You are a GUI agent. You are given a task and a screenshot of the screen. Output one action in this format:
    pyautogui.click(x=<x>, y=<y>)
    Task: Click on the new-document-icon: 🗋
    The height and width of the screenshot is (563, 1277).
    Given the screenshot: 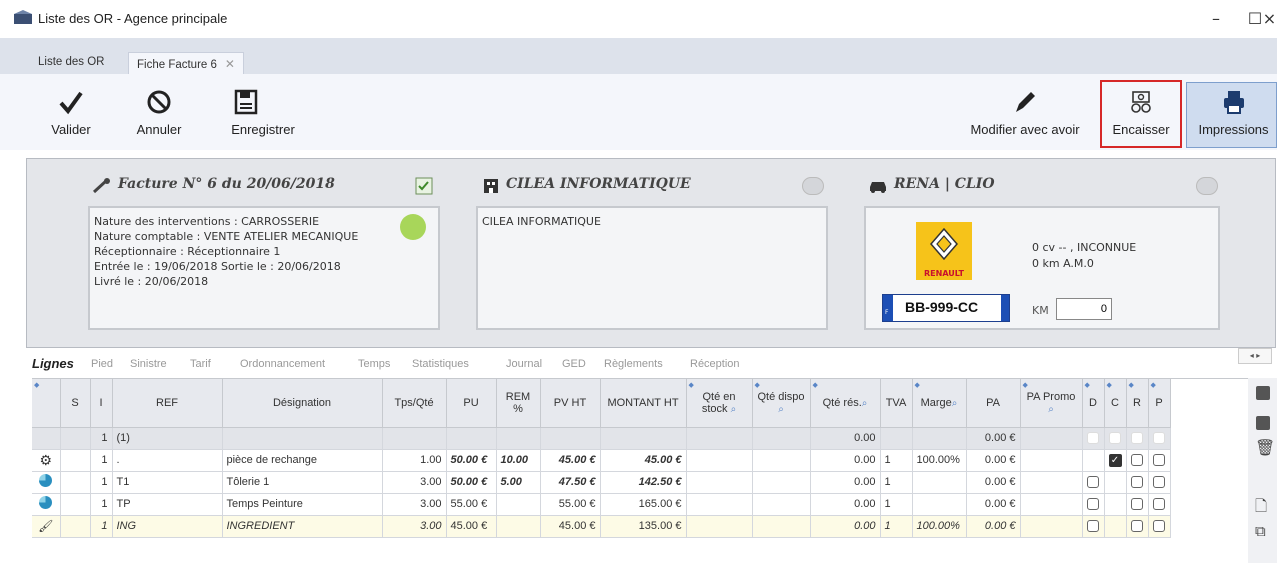 What is the action you would take?
    pyautogui.click(x=1261, y=508)
    